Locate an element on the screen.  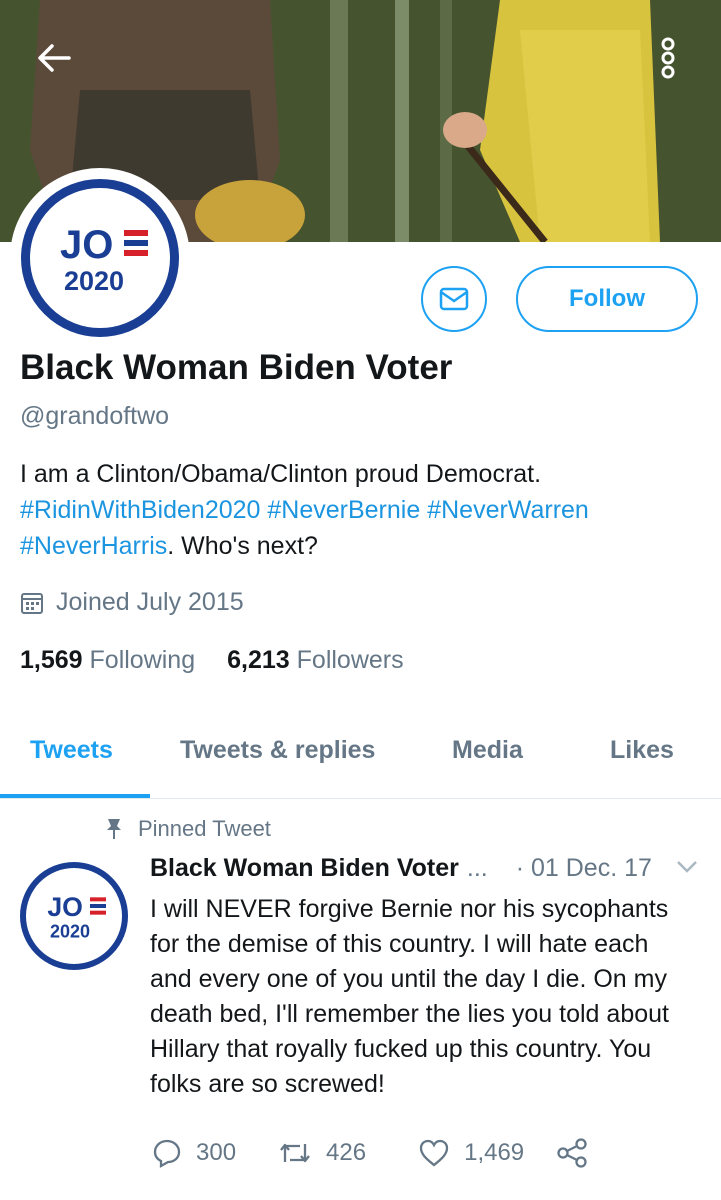
tab-likes: Likes is located at coordinates (642, 750).